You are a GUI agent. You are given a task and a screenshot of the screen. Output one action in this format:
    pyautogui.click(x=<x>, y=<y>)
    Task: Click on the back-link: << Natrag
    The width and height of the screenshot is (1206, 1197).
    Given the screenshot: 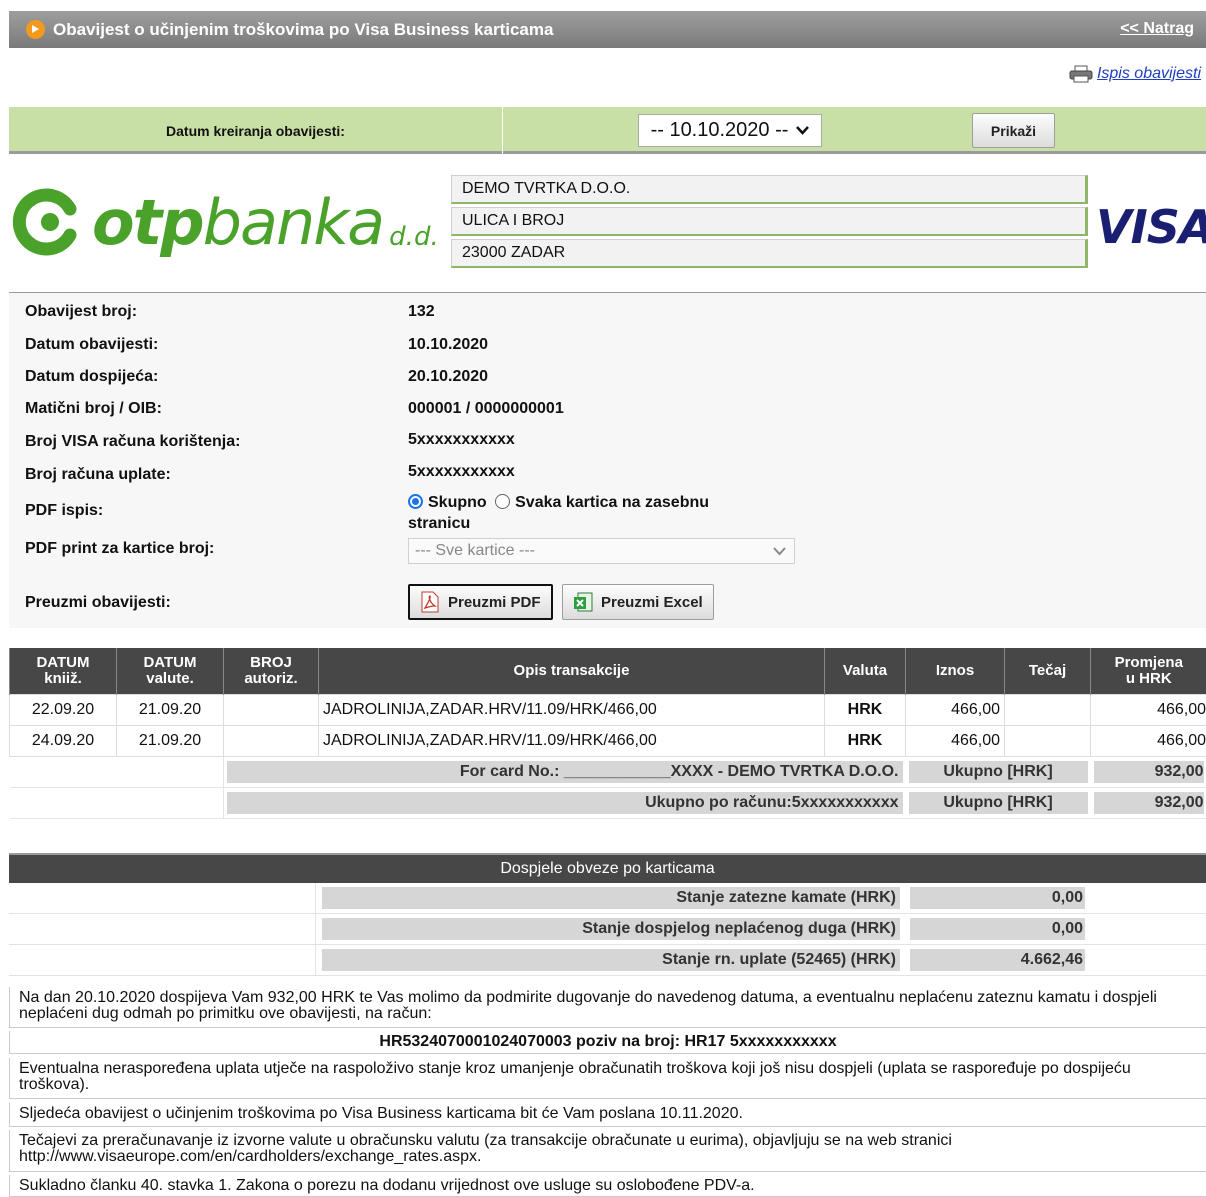 What is the action you would take?
    pyautogui.click(x=1157, y=29)
    